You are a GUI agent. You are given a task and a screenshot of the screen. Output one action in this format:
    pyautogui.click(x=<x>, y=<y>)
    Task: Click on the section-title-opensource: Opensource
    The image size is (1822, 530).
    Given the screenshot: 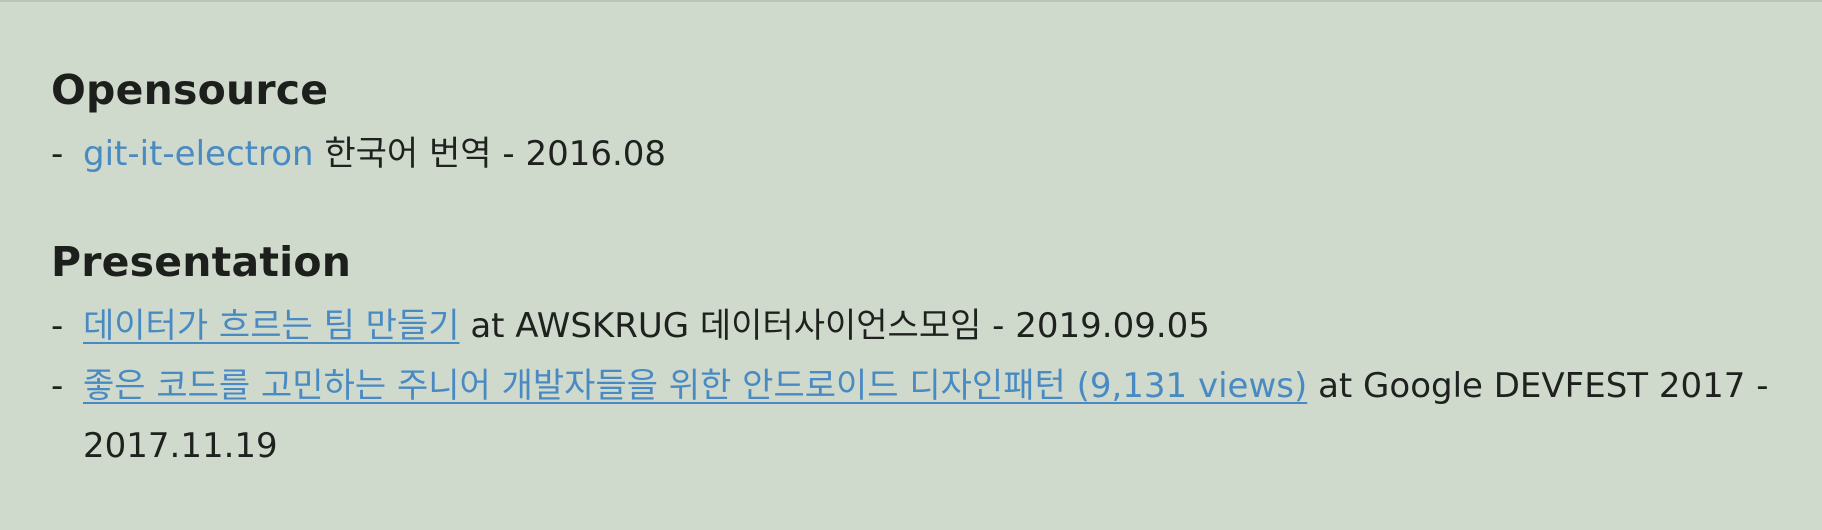 What is the action you would take?
    pyautogui.click(x=190, y=90)
    